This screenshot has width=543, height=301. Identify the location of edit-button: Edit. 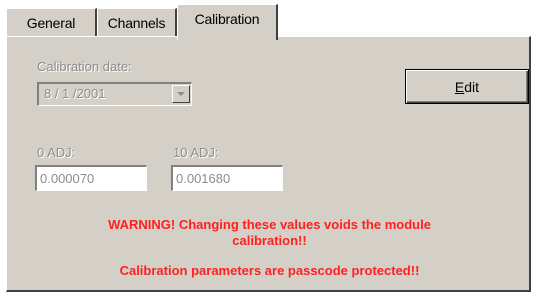
(467, 86).